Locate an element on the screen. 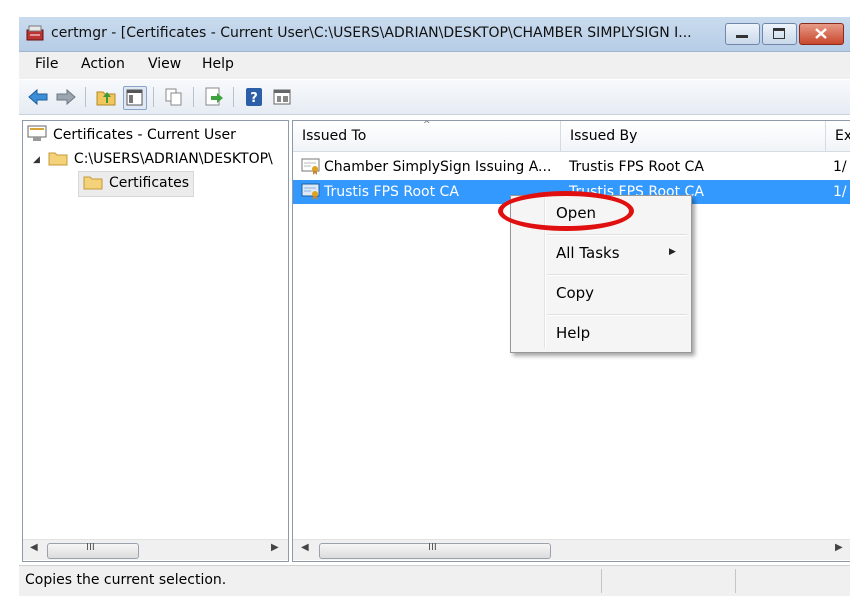 The image size is (850, 597). tree-root: Certificates - Current User is located at coordinates (131, 135).